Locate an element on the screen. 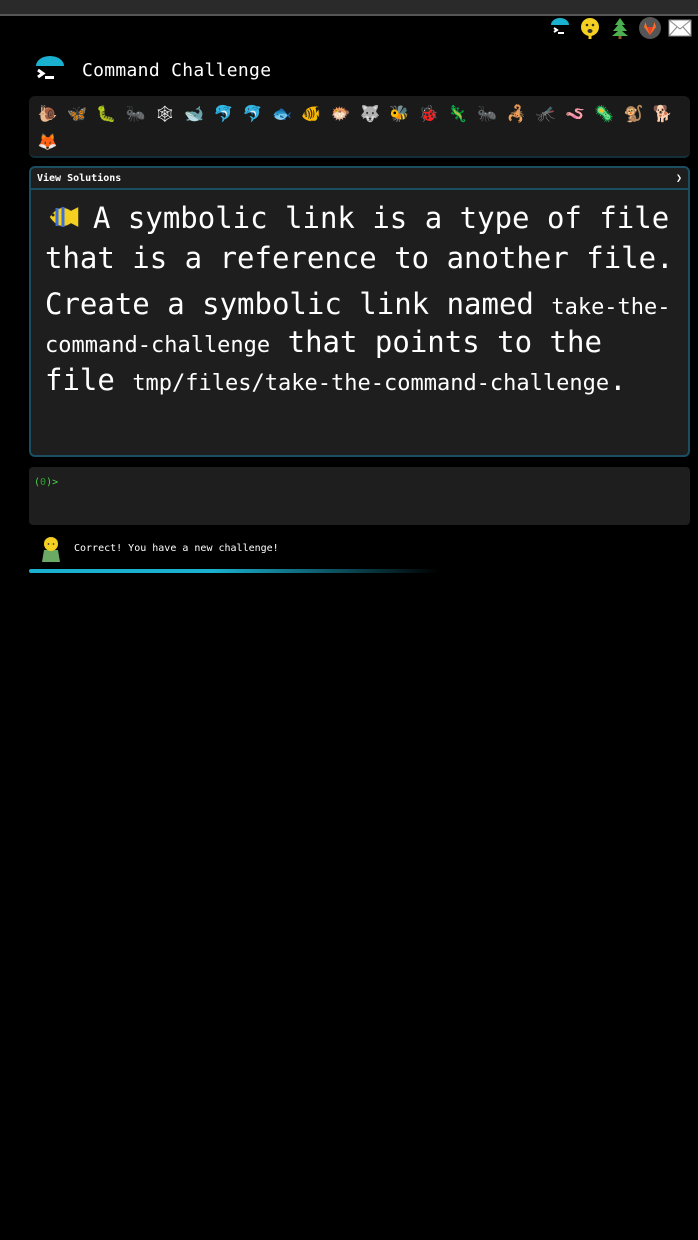  bee-badge-icon: 🐝 is located at coordinates (399, 114).